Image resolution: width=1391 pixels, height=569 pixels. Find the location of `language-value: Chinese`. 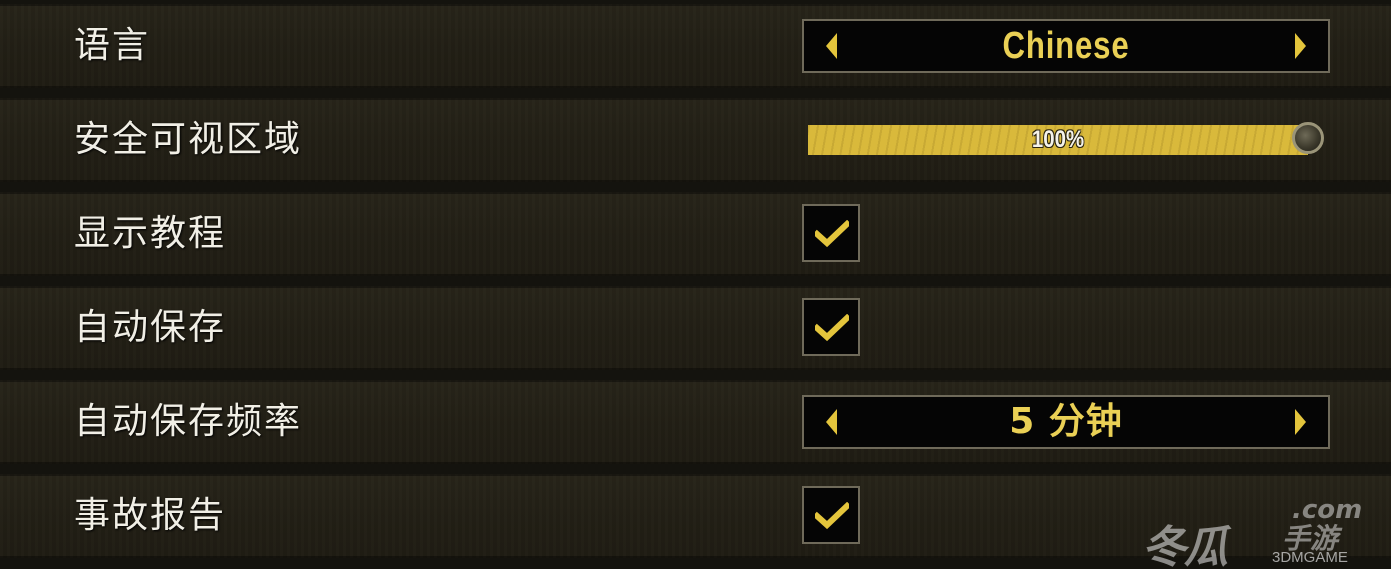

language-value: Chinese is located at coordinates (1066, 46).